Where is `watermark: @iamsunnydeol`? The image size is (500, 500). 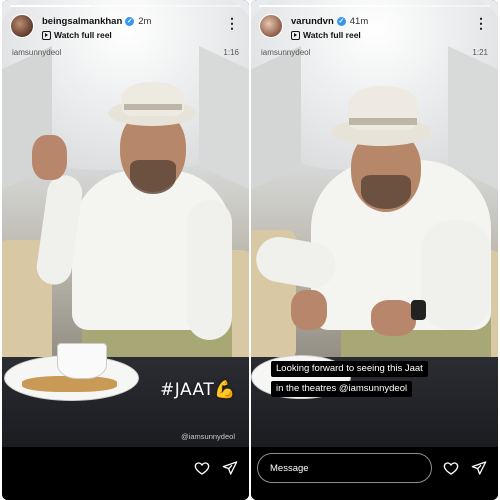
watermark: @iamsunnydeol is located at coordinates (208, 436).